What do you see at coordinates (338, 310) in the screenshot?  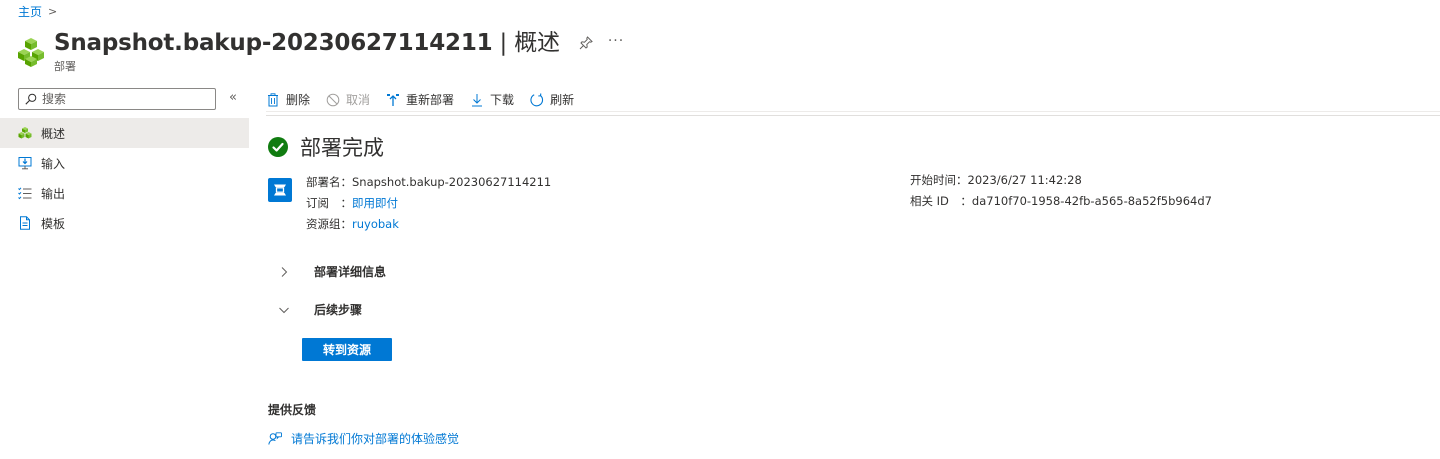 I see `next-steps-label: 后续步骤` at bounding box center [338, 310].